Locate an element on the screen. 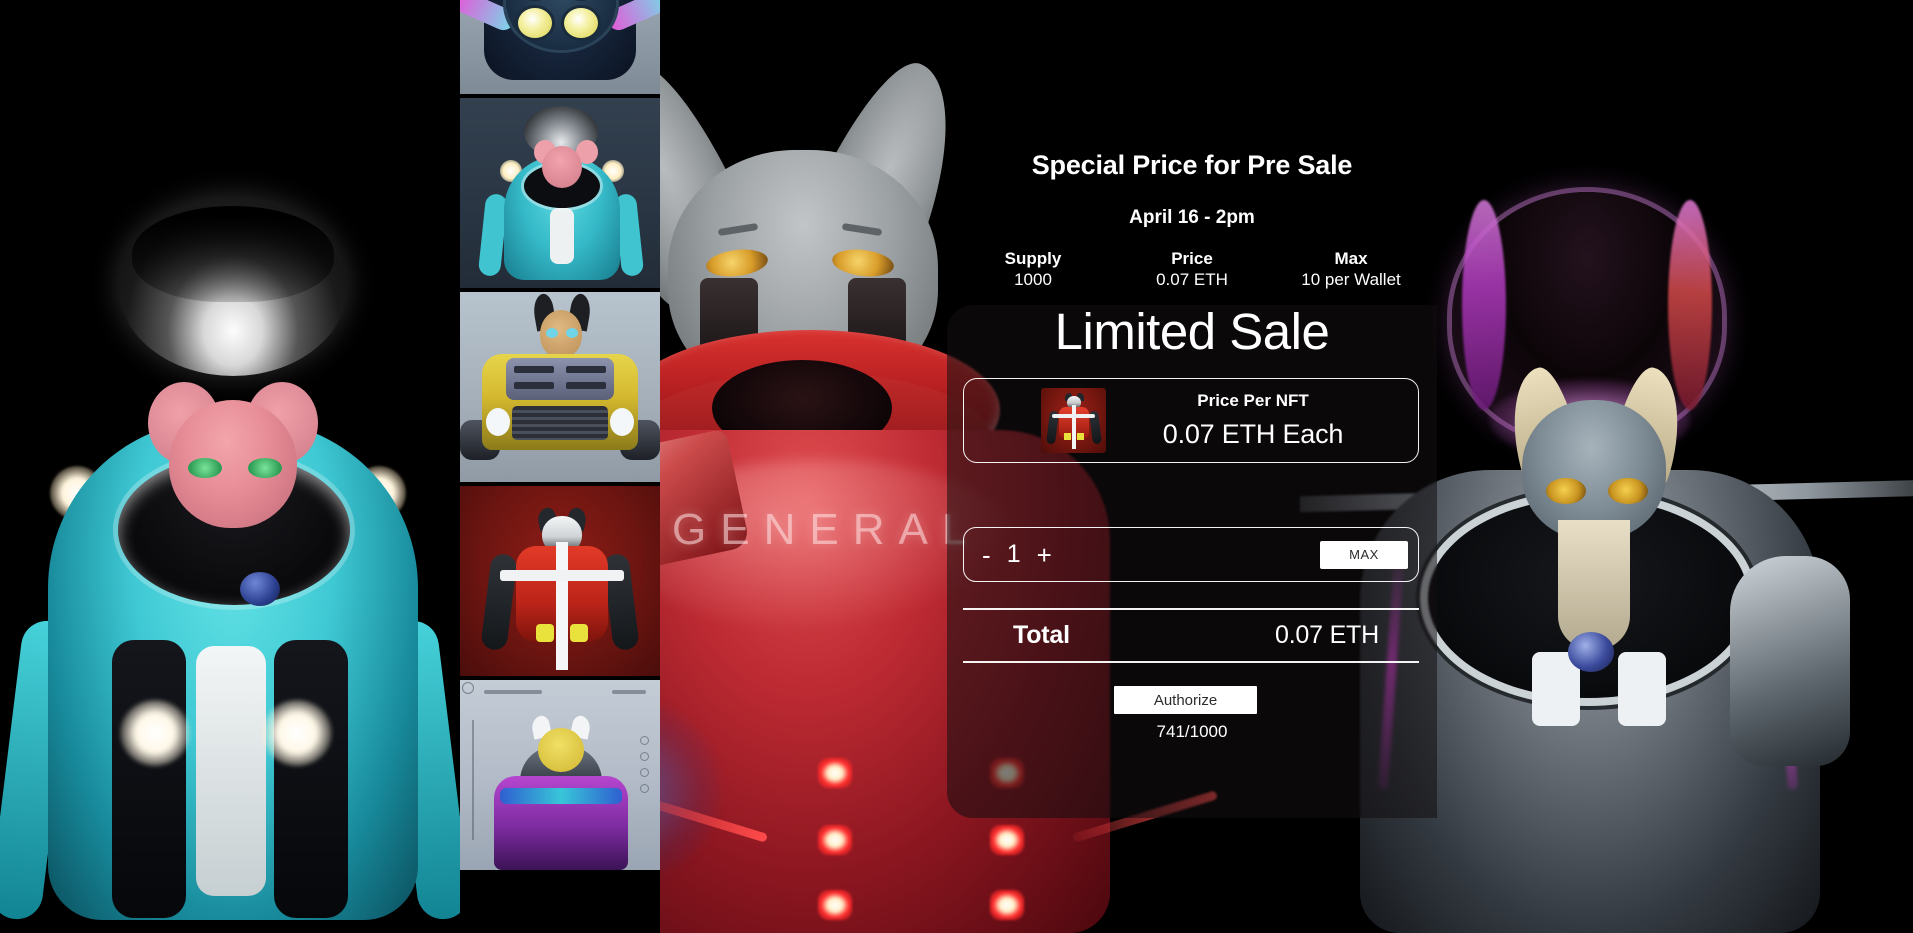  mech-shoulder is located at coordinates (1790, 661).